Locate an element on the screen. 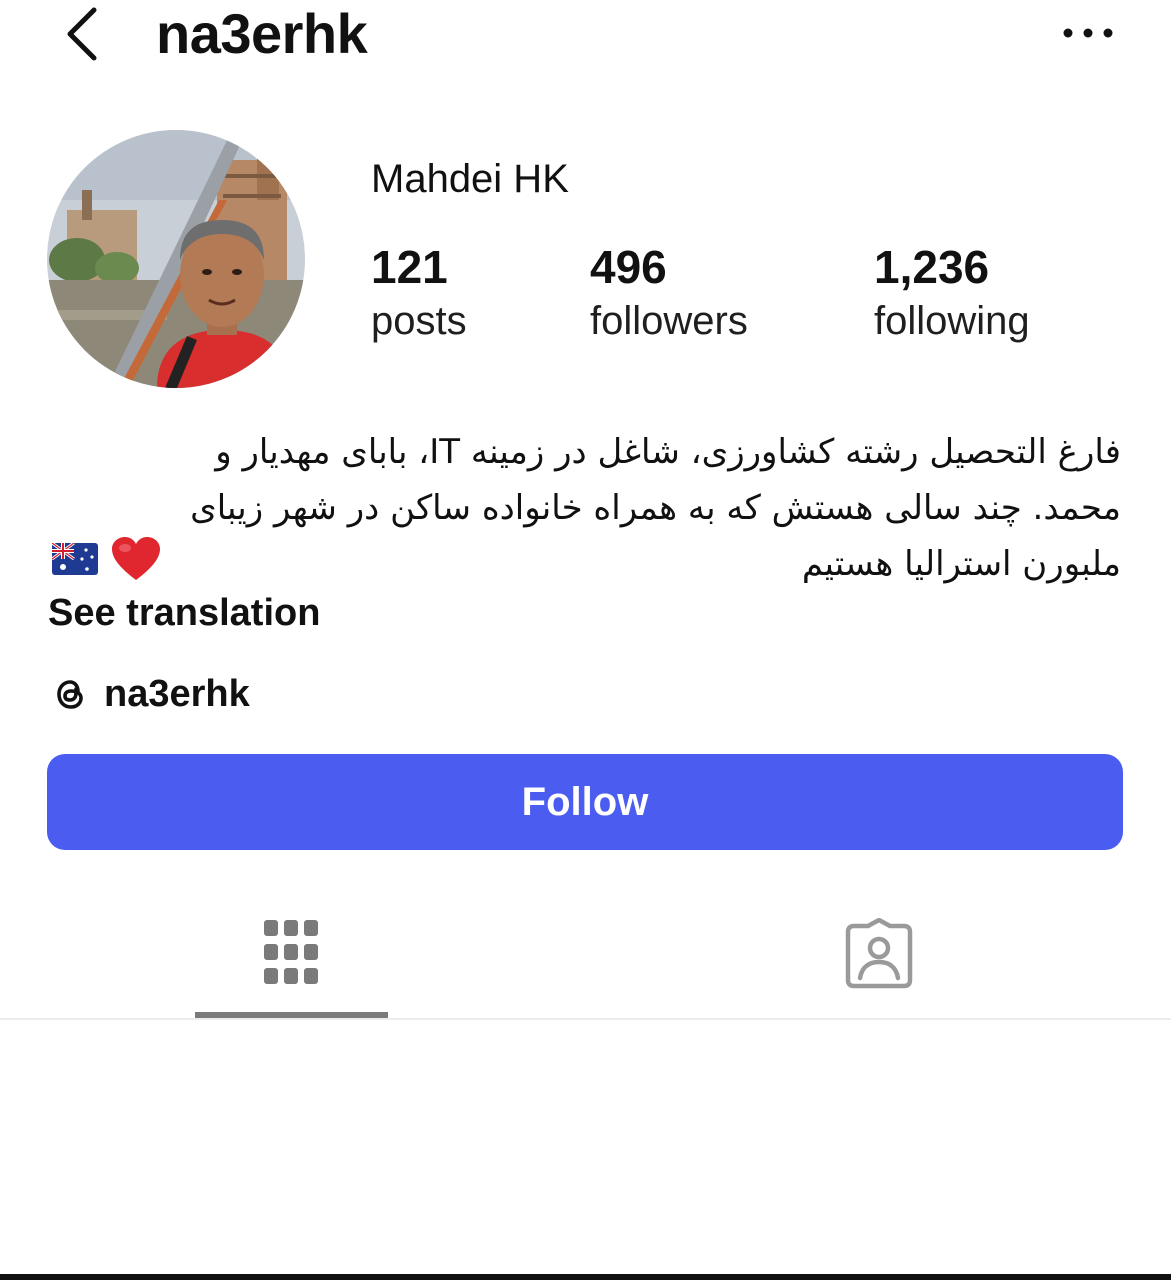 This screenshot has height=1280, width=1171. avatar-photo is located at coordinates (176, 259).